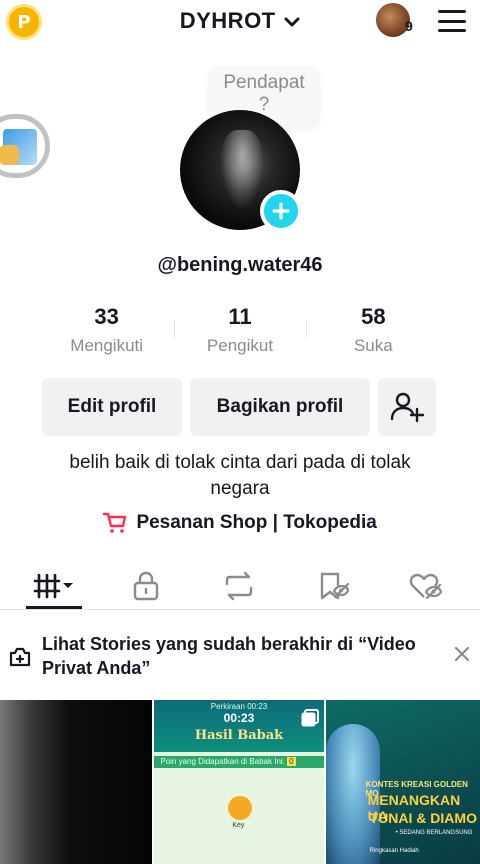  What do you see at coordinates (115, 522) in the screenshot?
I see `cart-icon` at bounding box center [115, 522].